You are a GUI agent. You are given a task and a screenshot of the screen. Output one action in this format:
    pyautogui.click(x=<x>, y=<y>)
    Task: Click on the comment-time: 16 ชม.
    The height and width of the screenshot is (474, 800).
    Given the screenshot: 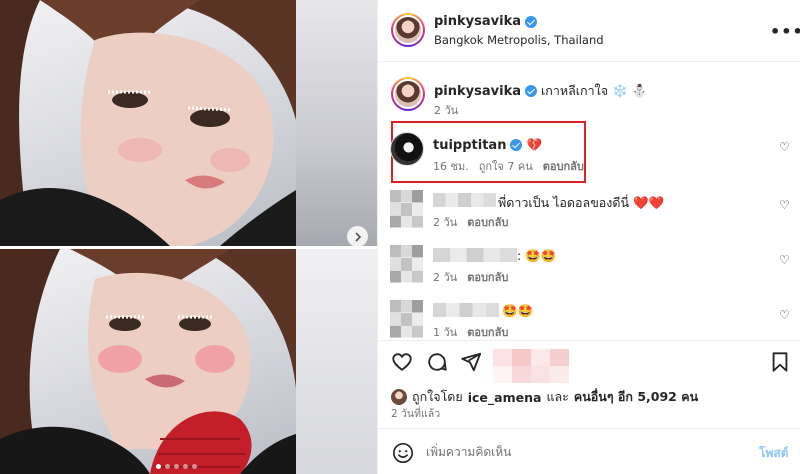 What is the action you would take?
    pyautogui.click(x=451, y=166)
    